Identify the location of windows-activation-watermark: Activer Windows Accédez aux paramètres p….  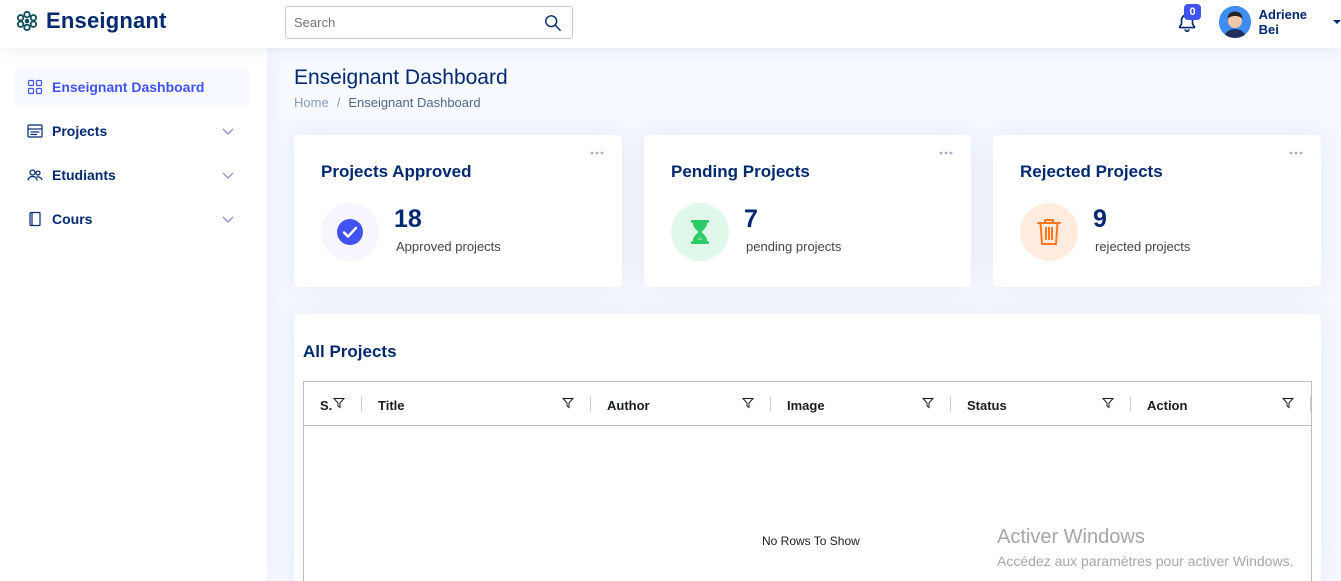
(1145, 547).